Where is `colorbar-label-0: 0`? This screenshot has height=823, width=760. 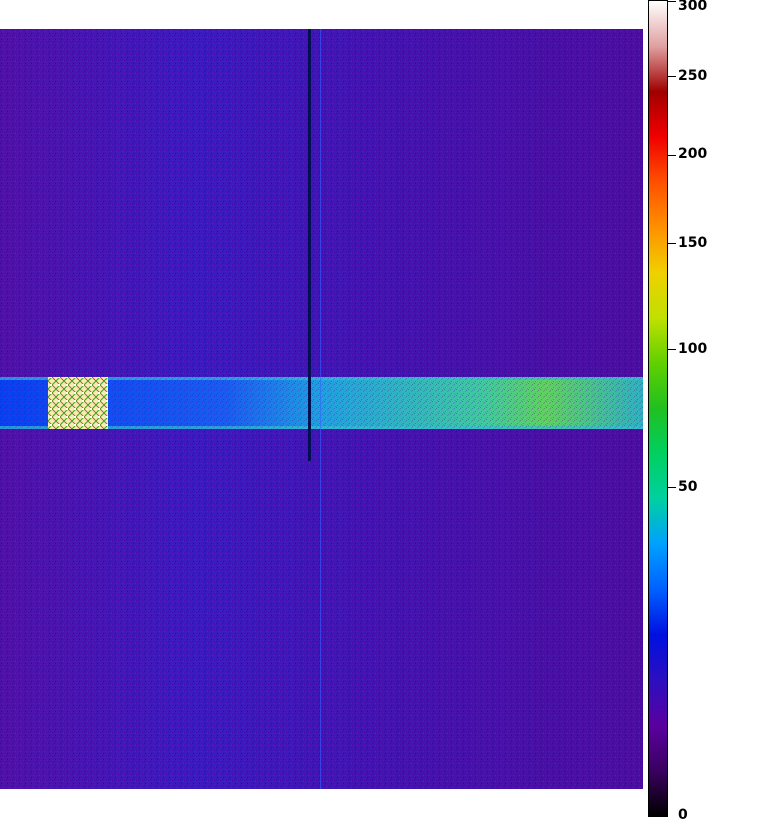
colorbar-label-0: 0 is located at coordinates (683, 815).